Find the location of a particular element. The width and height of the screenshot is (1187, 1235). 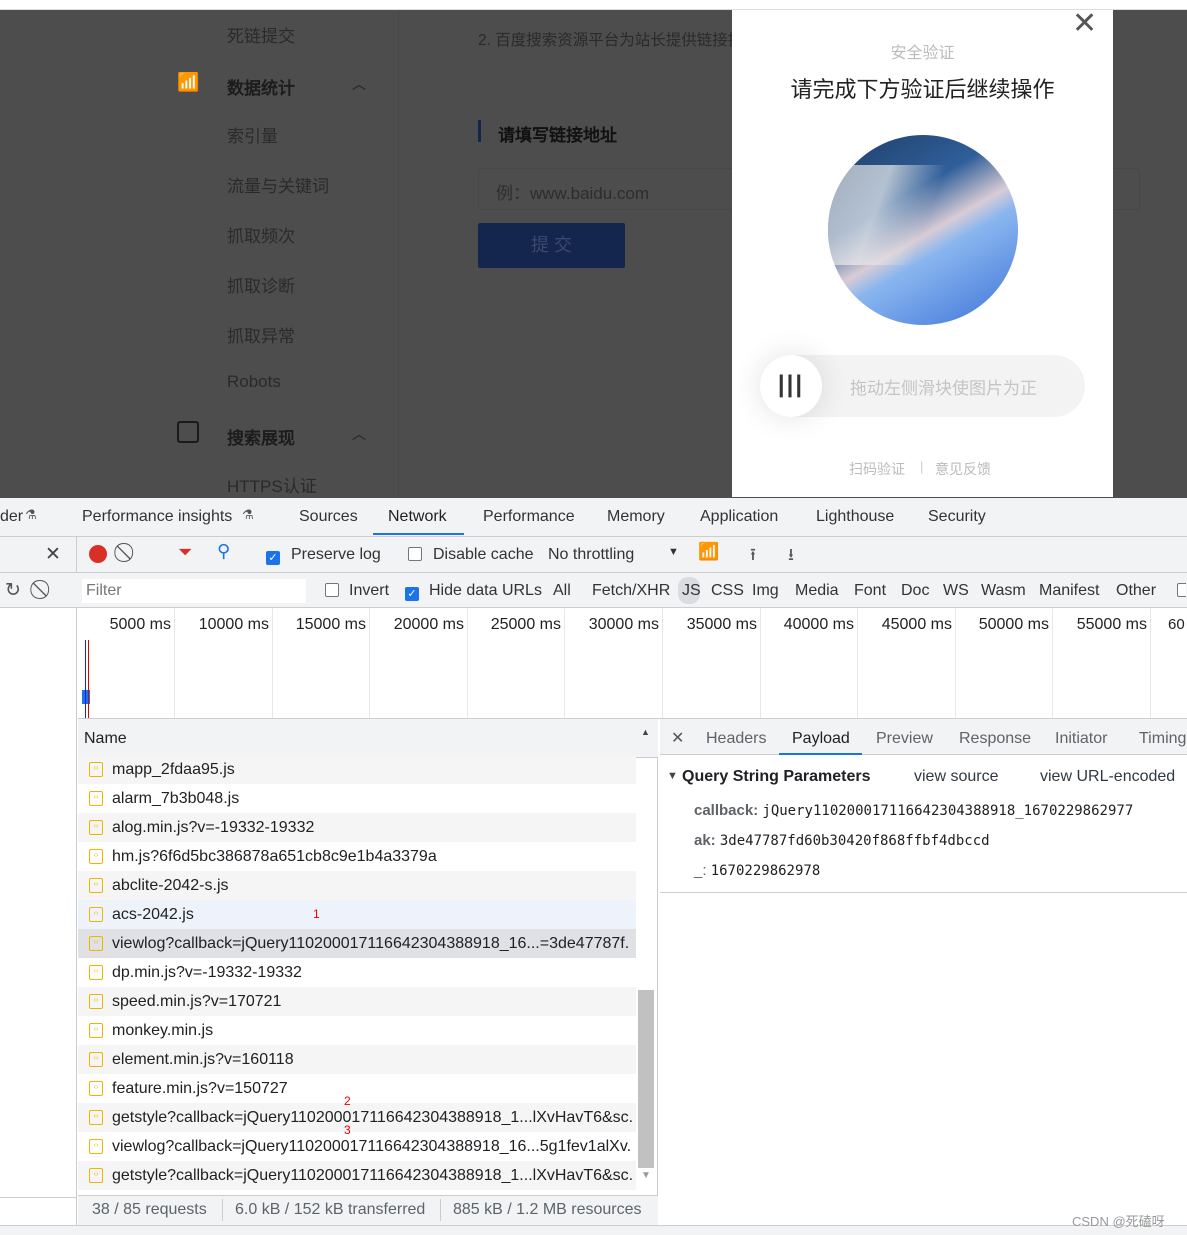

annotation-1: 1 is located at coordinates (316, 914).